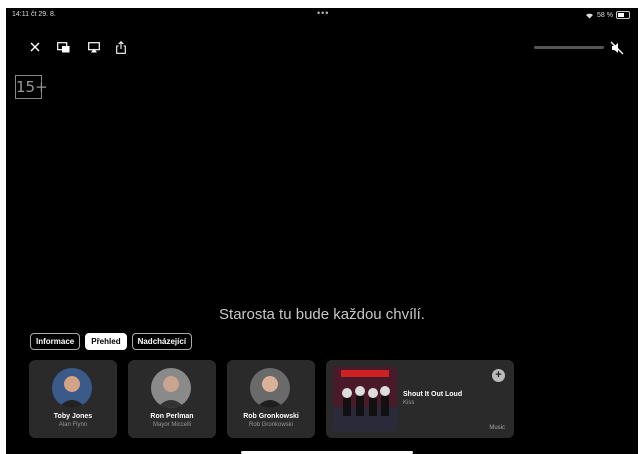 This screenshot has height=454, width=644. I want to click on apple-music-logo: Music, so click(497, 428).